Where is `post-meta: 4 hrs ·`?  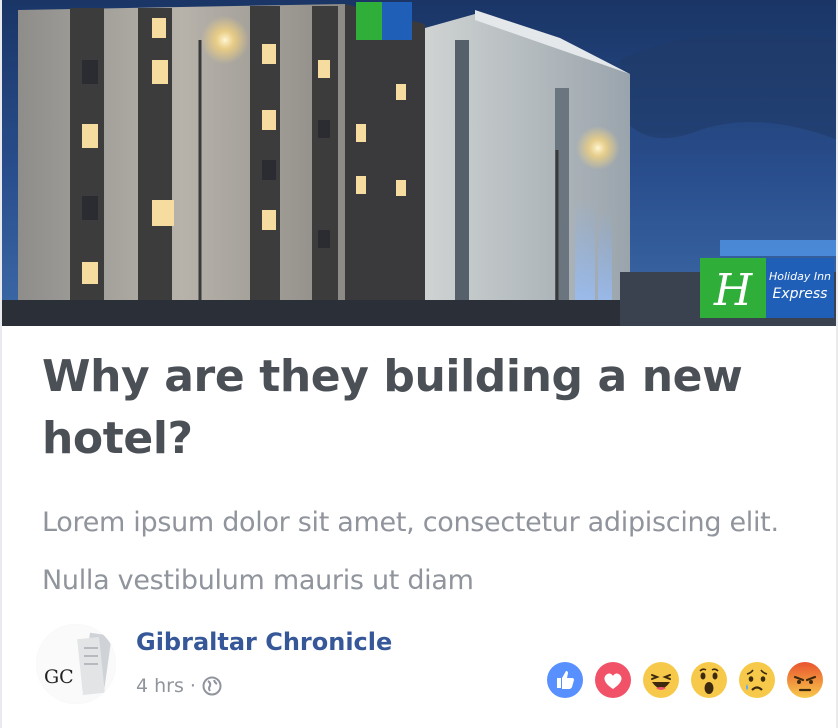
post-meta: 4 hrs · is located at coordinates (179, 686).